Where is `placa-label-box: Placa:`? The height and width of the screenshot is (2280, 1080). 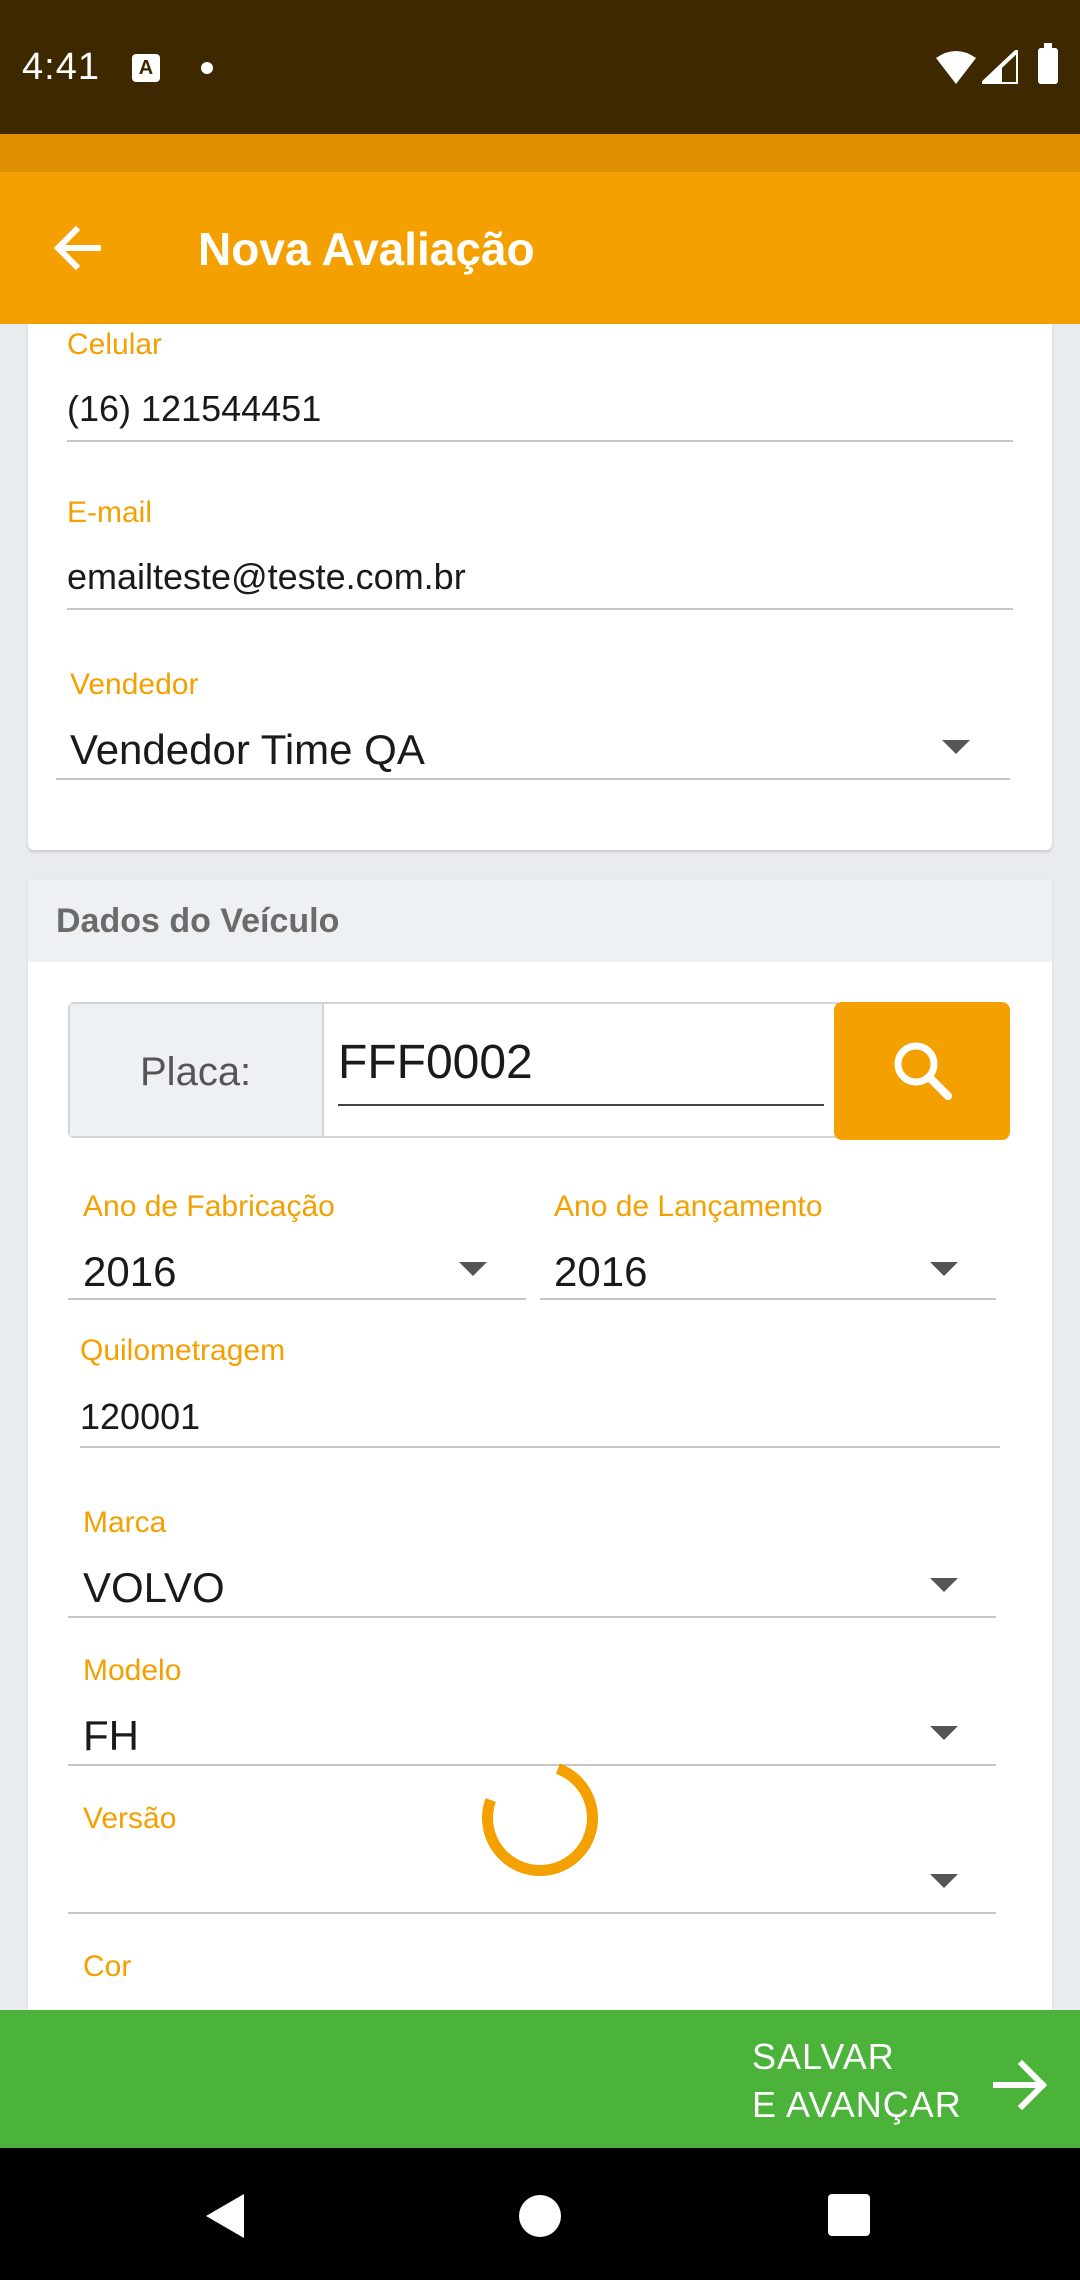
placa-label-box: Placa: is located at coordinates (197, 1070).